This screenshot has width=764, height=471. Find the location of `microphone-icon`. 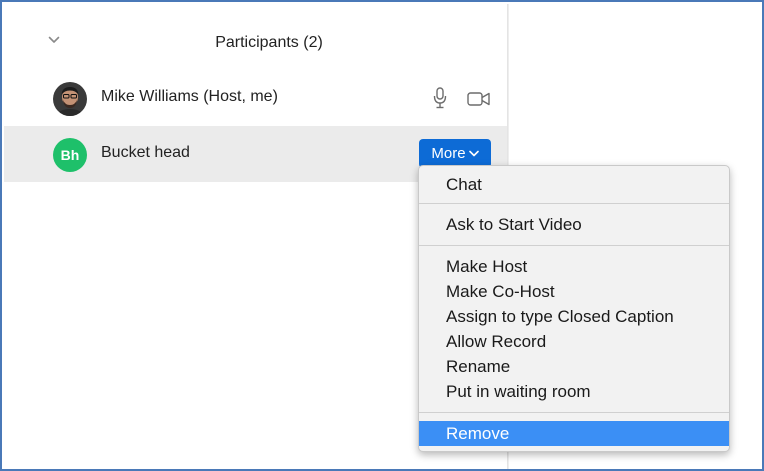

microphone-icon is located at coordinates (440, 98).